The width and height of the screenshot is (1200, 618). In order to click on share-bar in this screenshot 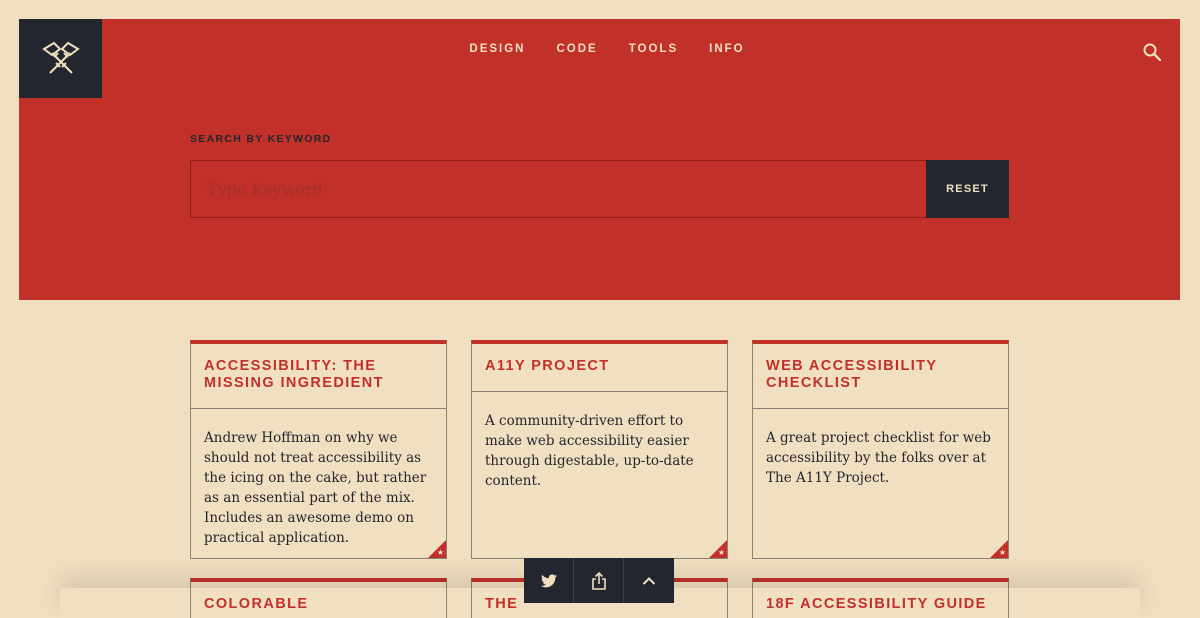, I will do `click(599, 580)`.